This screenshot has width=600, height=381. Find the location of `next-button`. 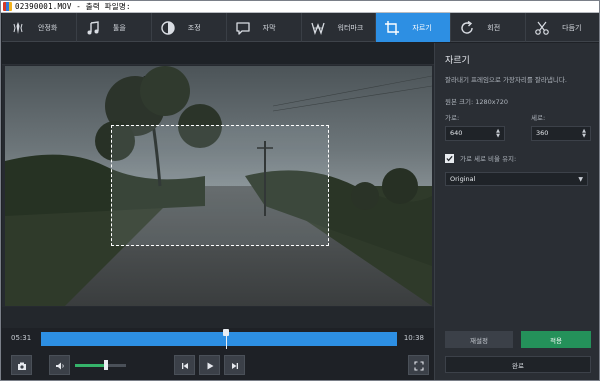

next-button is located at coordinates (234, 365).